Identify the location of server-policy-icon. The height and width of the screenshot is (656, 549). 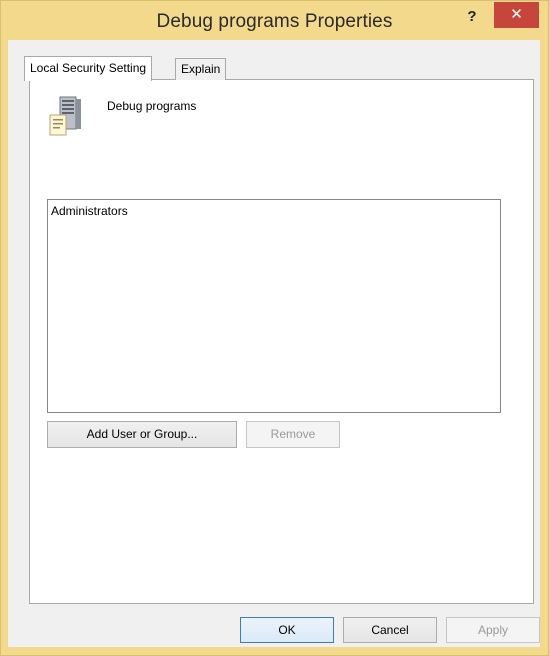
(66, 116).